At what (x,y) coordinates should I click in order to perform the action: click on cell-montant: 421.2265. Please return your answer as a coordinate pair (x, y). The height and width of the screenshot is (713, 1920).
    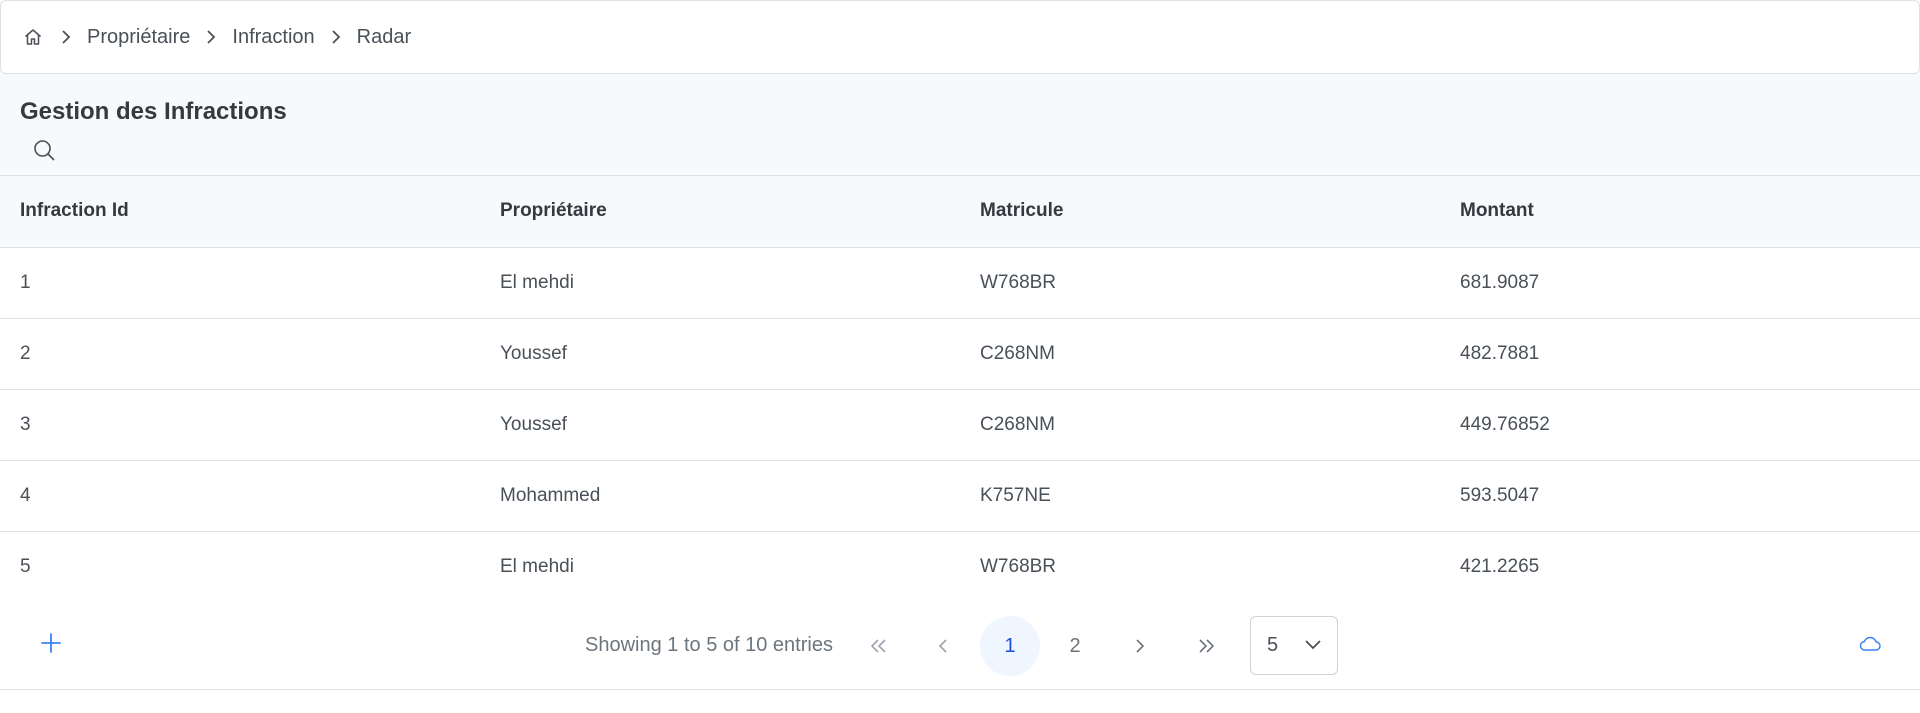
    Looking at the image, I should click on (1680, 567).